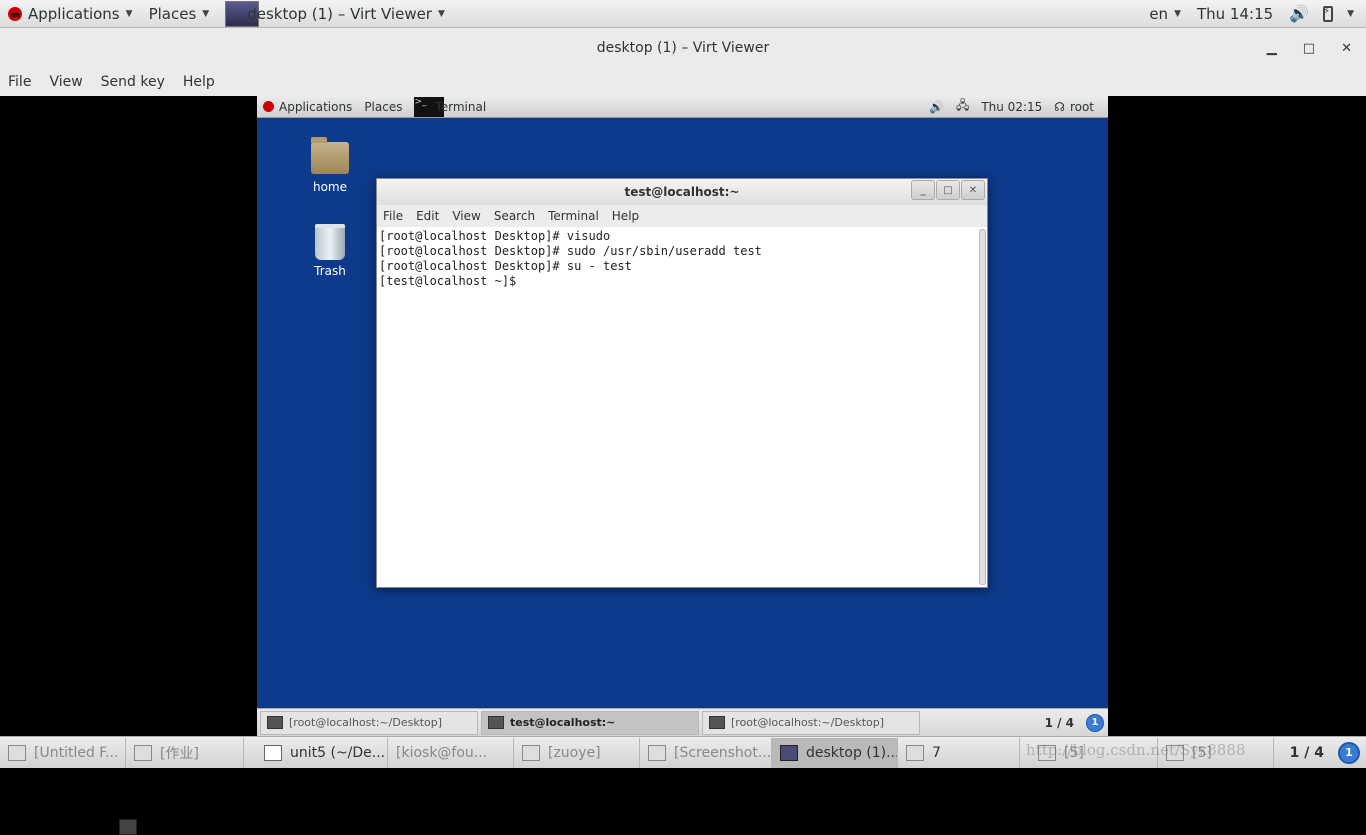 The height and width of the screenshot is (835, 1366). I want to click on terminal-scrollbar, so click(982, 407).